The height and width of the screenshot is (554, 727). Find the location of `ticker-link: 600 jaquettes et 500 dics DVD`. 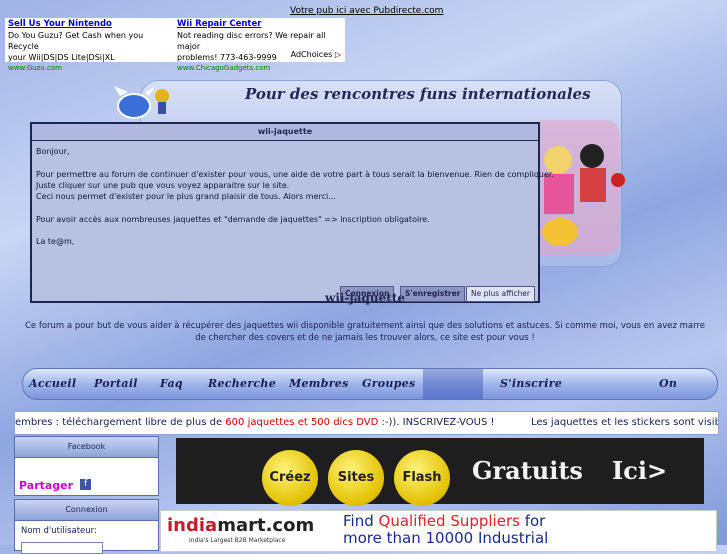

ticker-link: 600 jaquettes et 500 dics DVD is located at coordinates (301, 422).